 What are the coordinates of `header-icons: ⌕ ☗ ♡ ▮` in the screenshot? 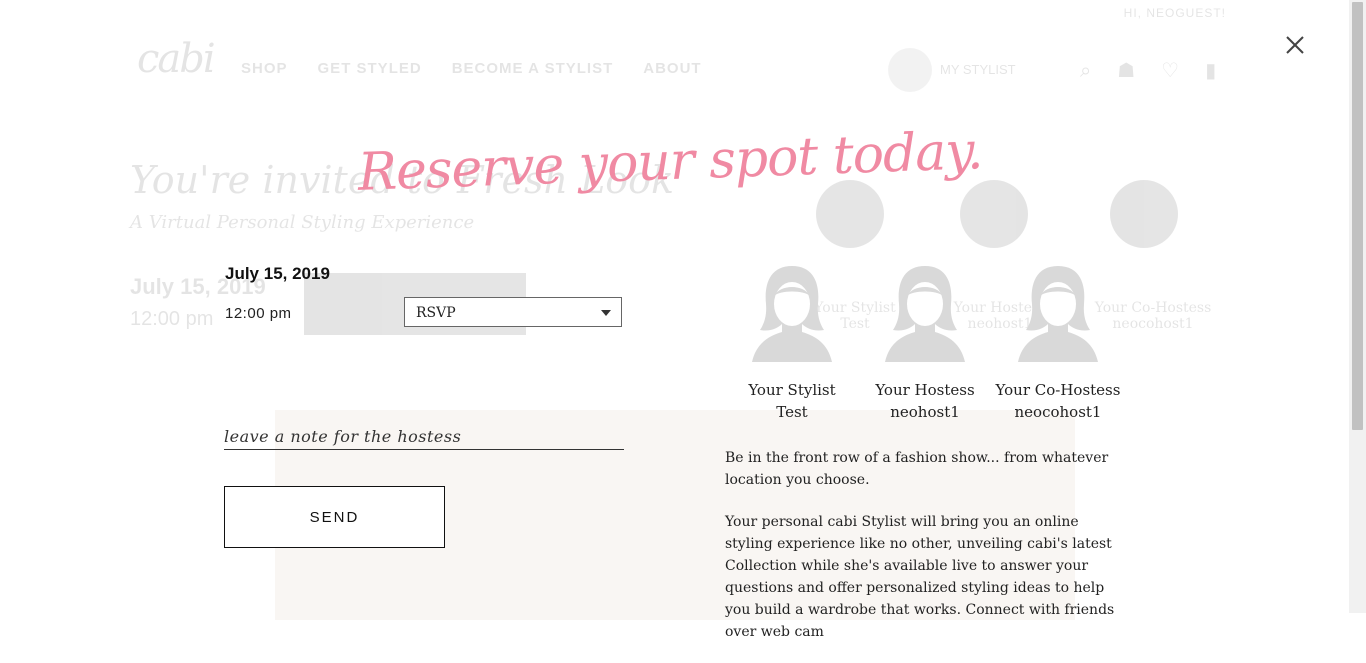 It's located at (1148, 70).